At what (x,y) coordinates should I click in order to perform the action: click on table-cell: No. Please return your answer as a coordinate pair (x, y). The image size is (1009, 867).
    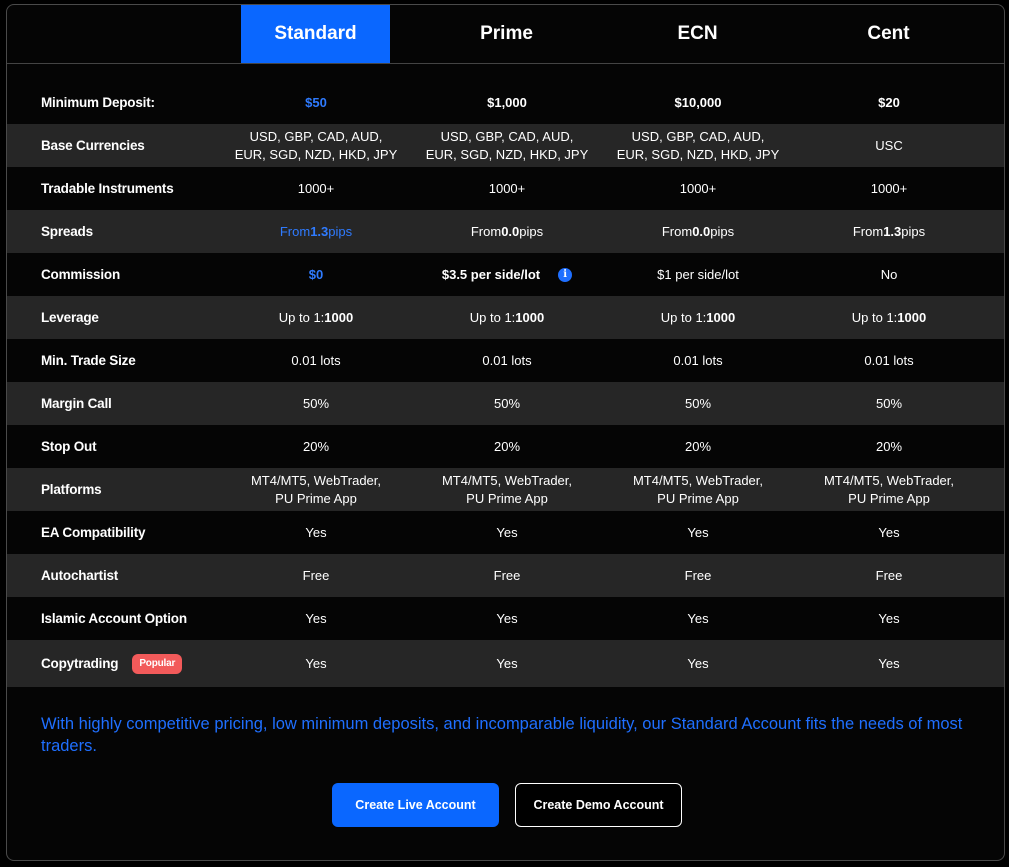
    Looking at the image, I should click on (889, 274).